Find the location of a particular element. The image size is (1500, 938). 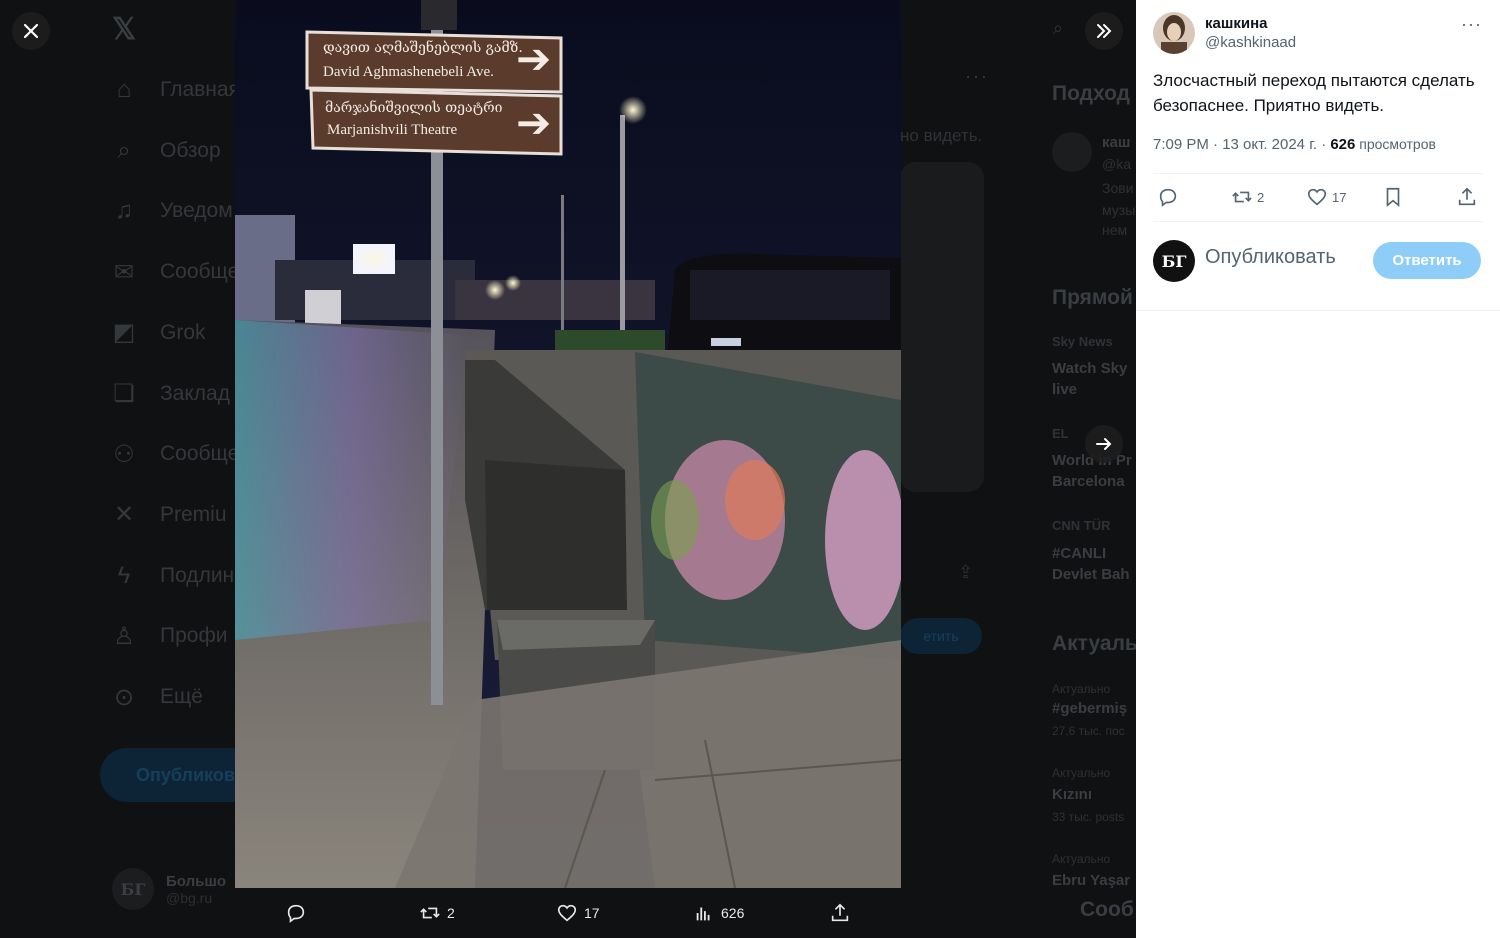

trend-name: Kızını is located at coordinates (1072, 794).